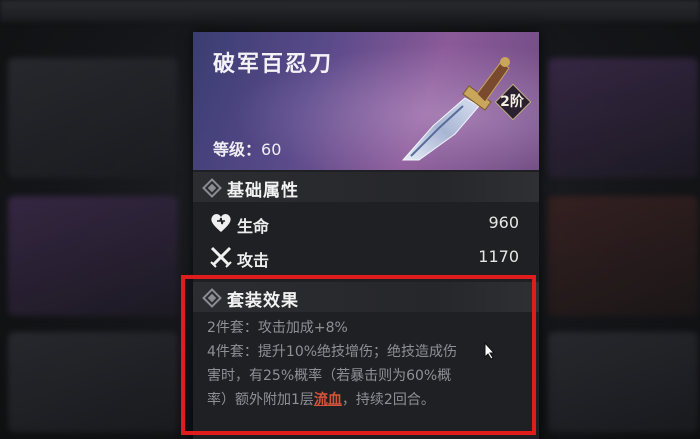 The width and height of the screenshot is (700, 439). Describe the element at coordinates (253, 260) in the screenshot. I see `stat-name: 攻击` at that location.